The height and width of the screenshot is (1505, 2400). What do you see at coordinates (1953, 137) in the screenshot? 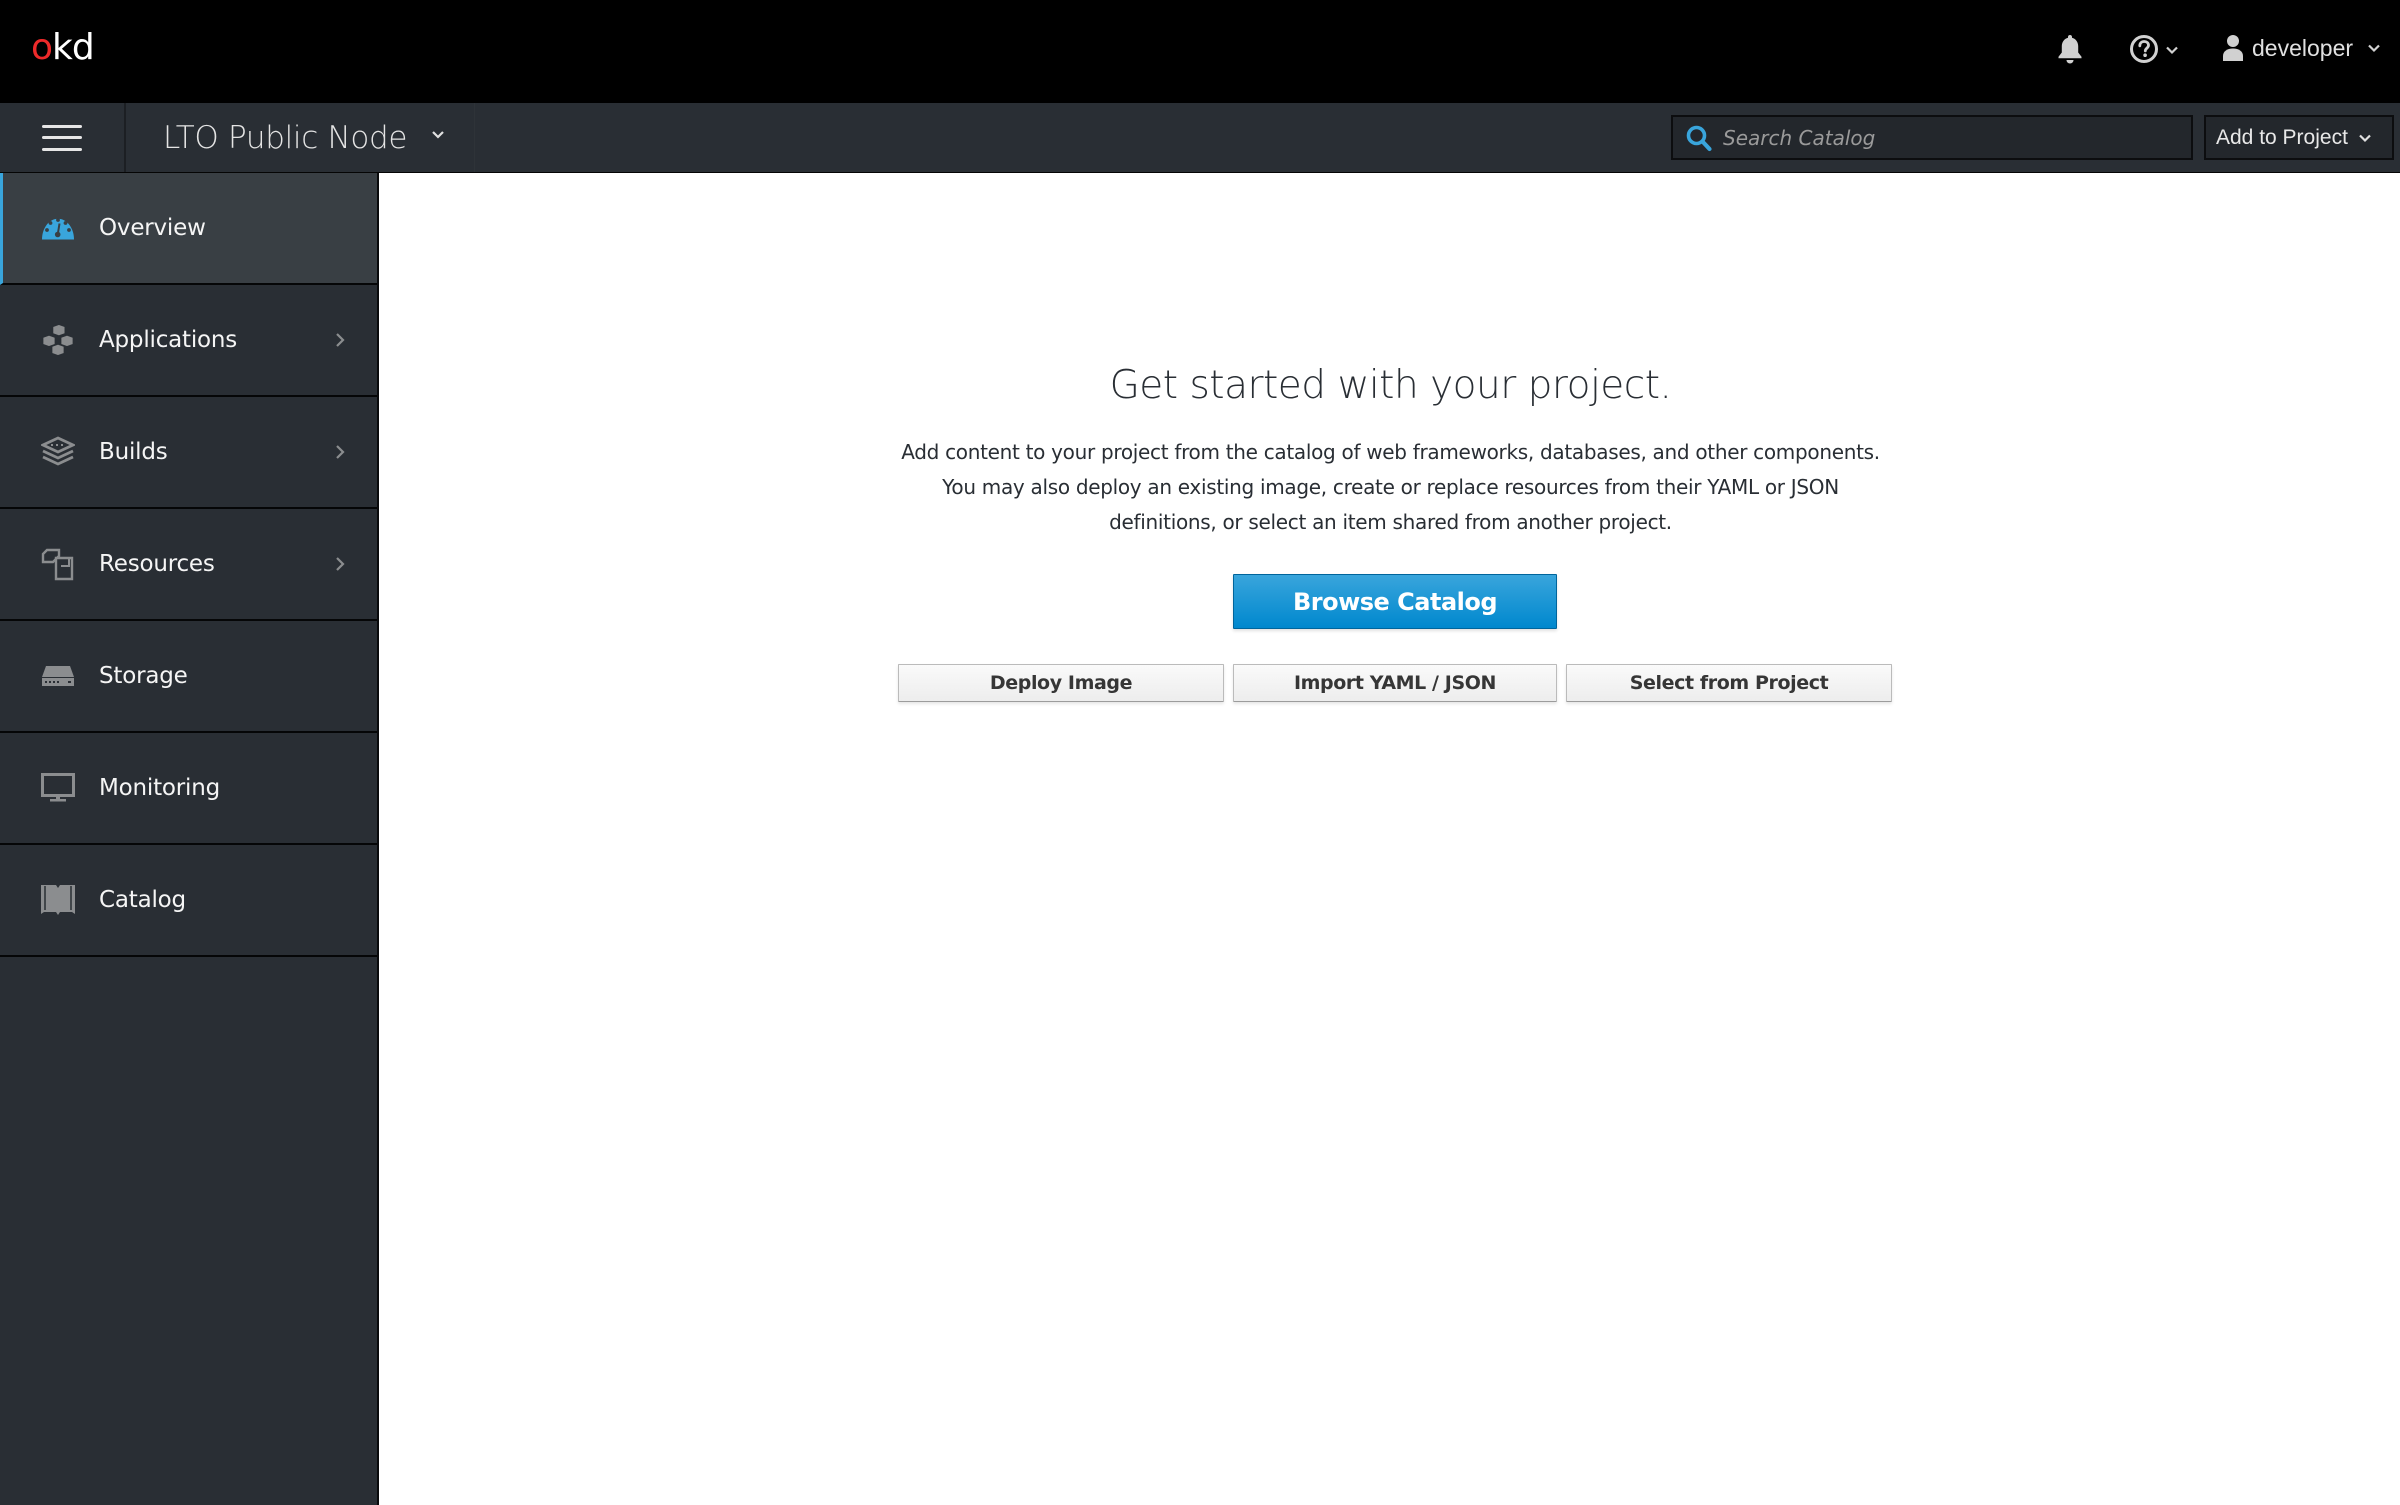
I see `search-catalog-input` at bounding box center [1953, 137].